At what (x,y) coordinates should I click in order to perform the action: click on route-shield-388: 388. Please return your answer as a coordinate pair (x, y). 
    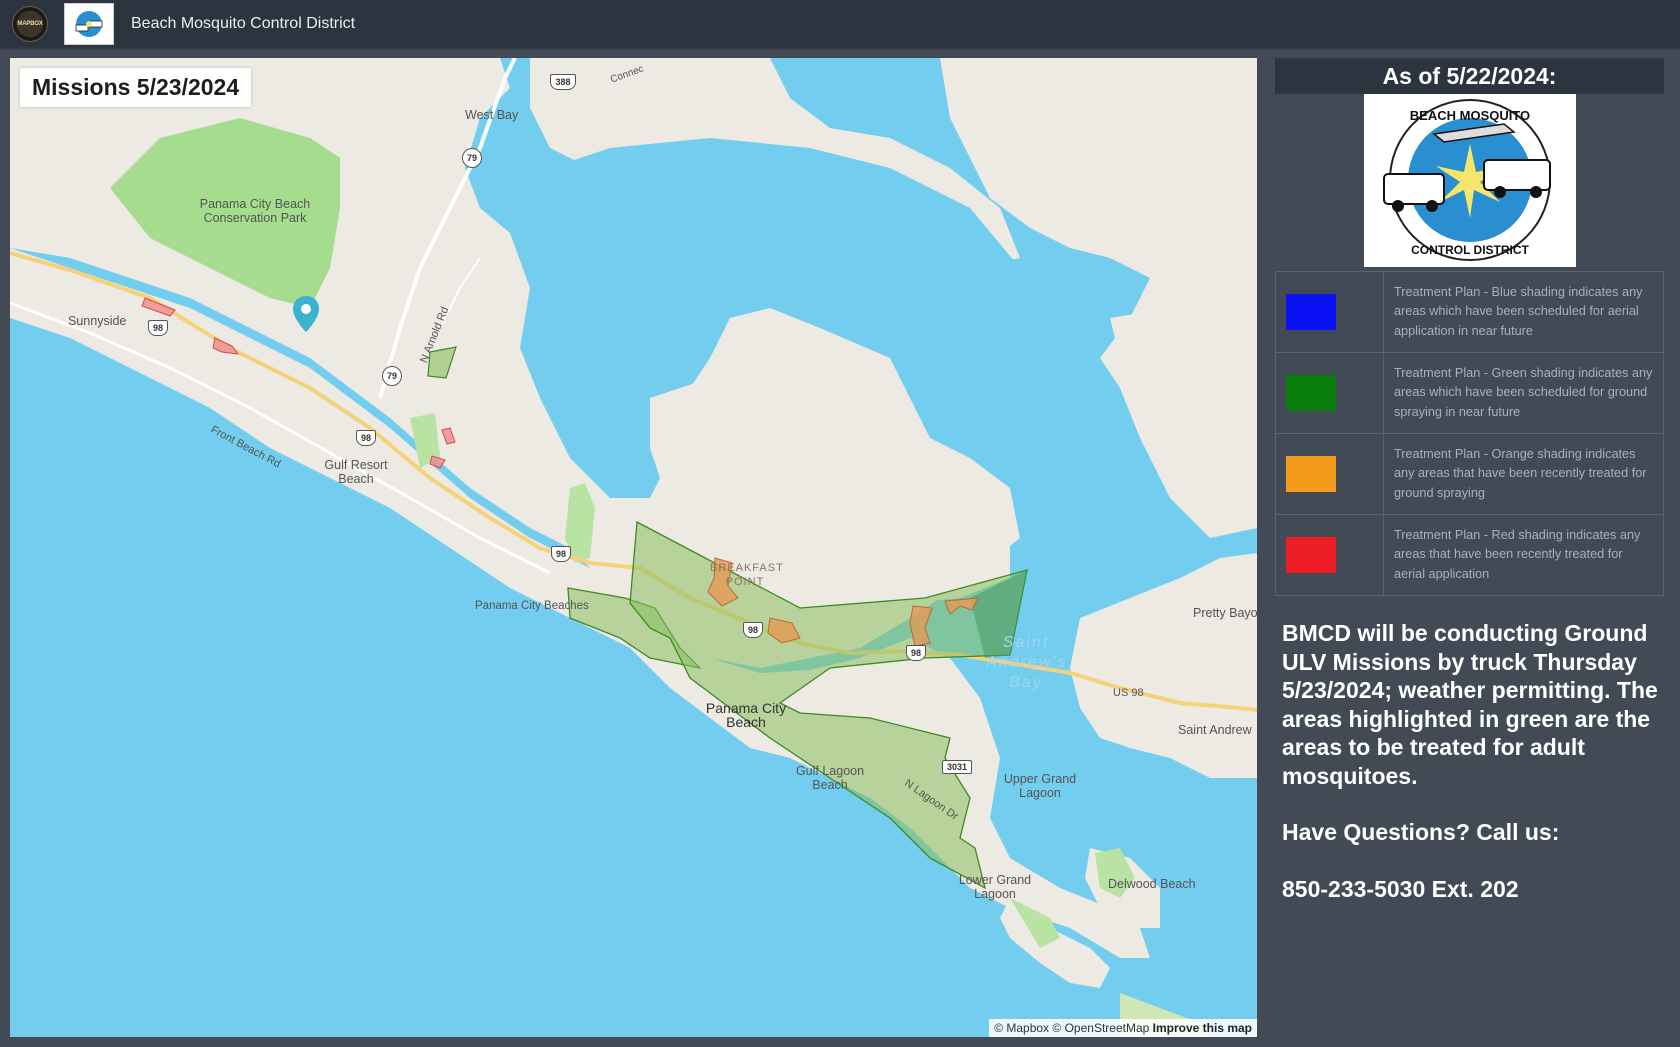
    Looking at the image, I should click on (563, 82).